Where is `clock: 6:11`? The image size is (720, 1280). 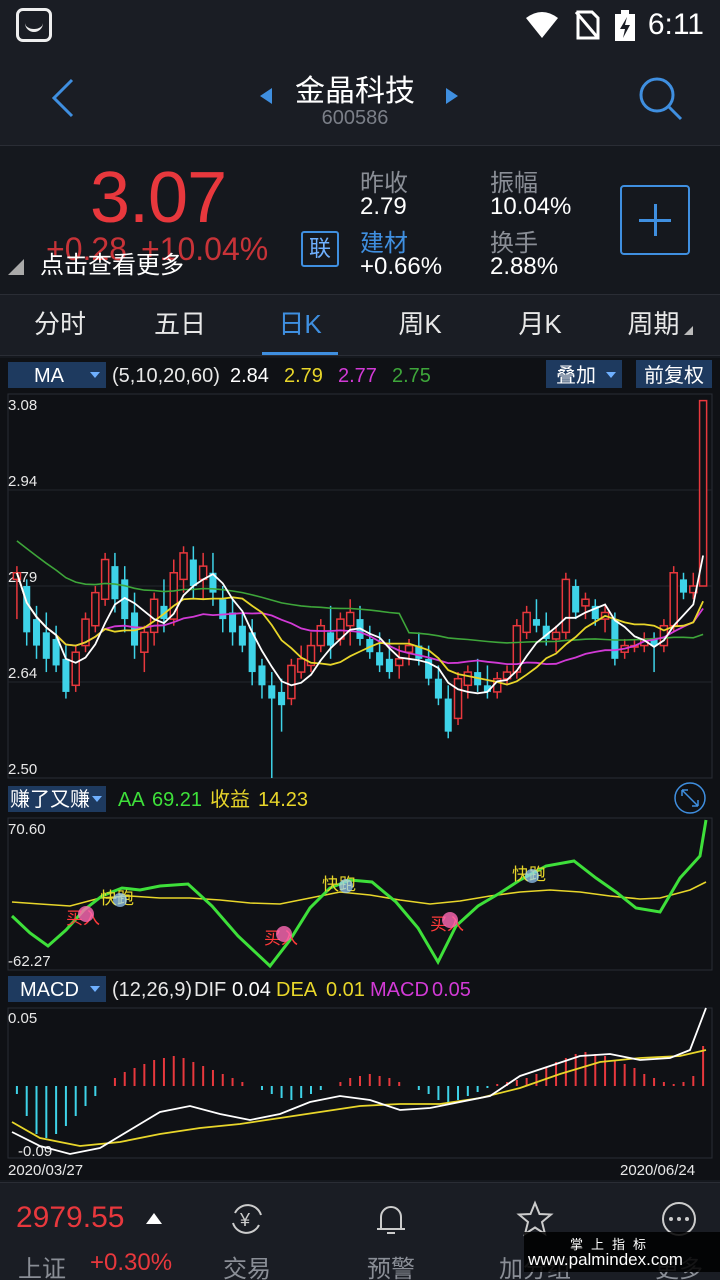
clock: 6:11 is located at coordinates (675, 24).